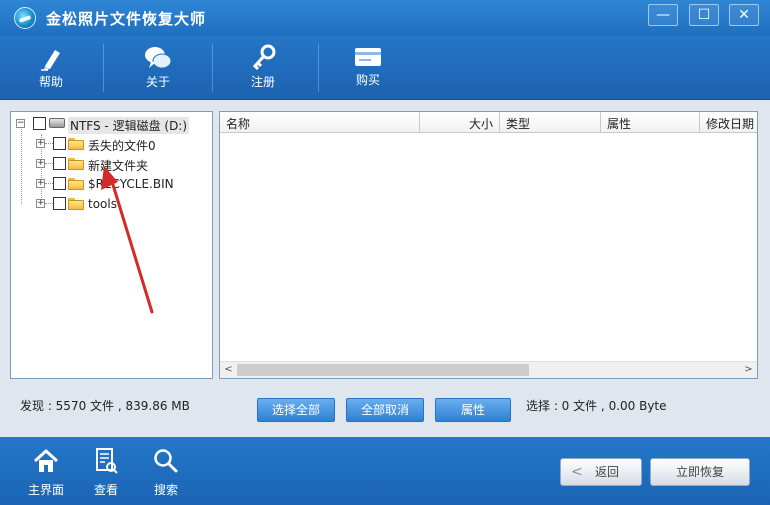 The height and width of the screenshot is (505, 770). Describe the element at coordinates (166, 461) in the screenshot. I see `search-icon` at that location.